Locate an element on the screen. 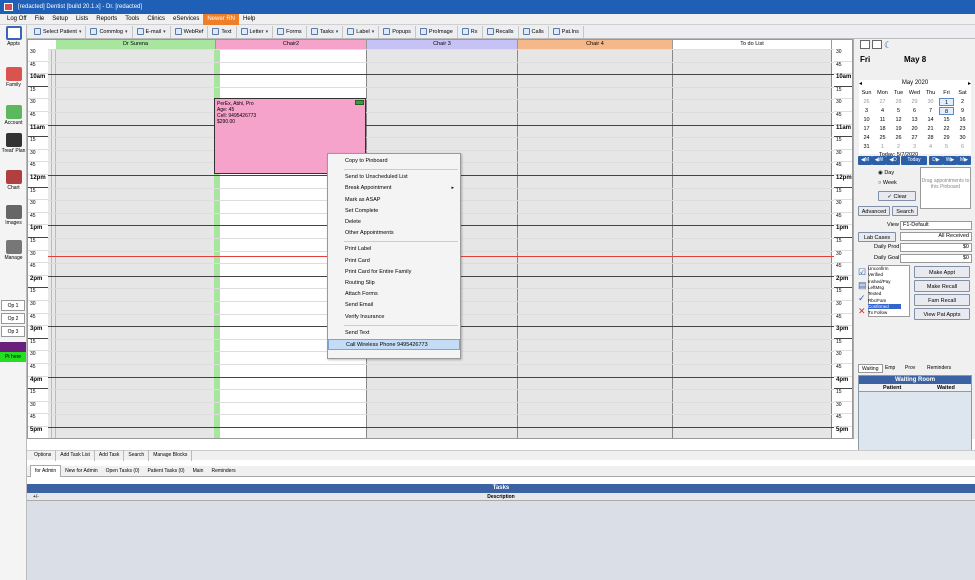 Image resolution: width=975 pixels, height=580 pixels. menu-lists: Lists is located at coordinates (82, 19).